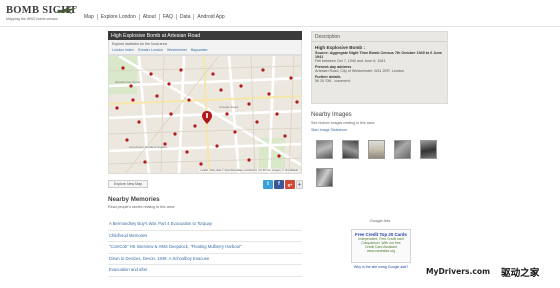 The height and width of the screenshot is (288, 560). I want to click on watermark-cn: 驱动之家, so click(520, 273).